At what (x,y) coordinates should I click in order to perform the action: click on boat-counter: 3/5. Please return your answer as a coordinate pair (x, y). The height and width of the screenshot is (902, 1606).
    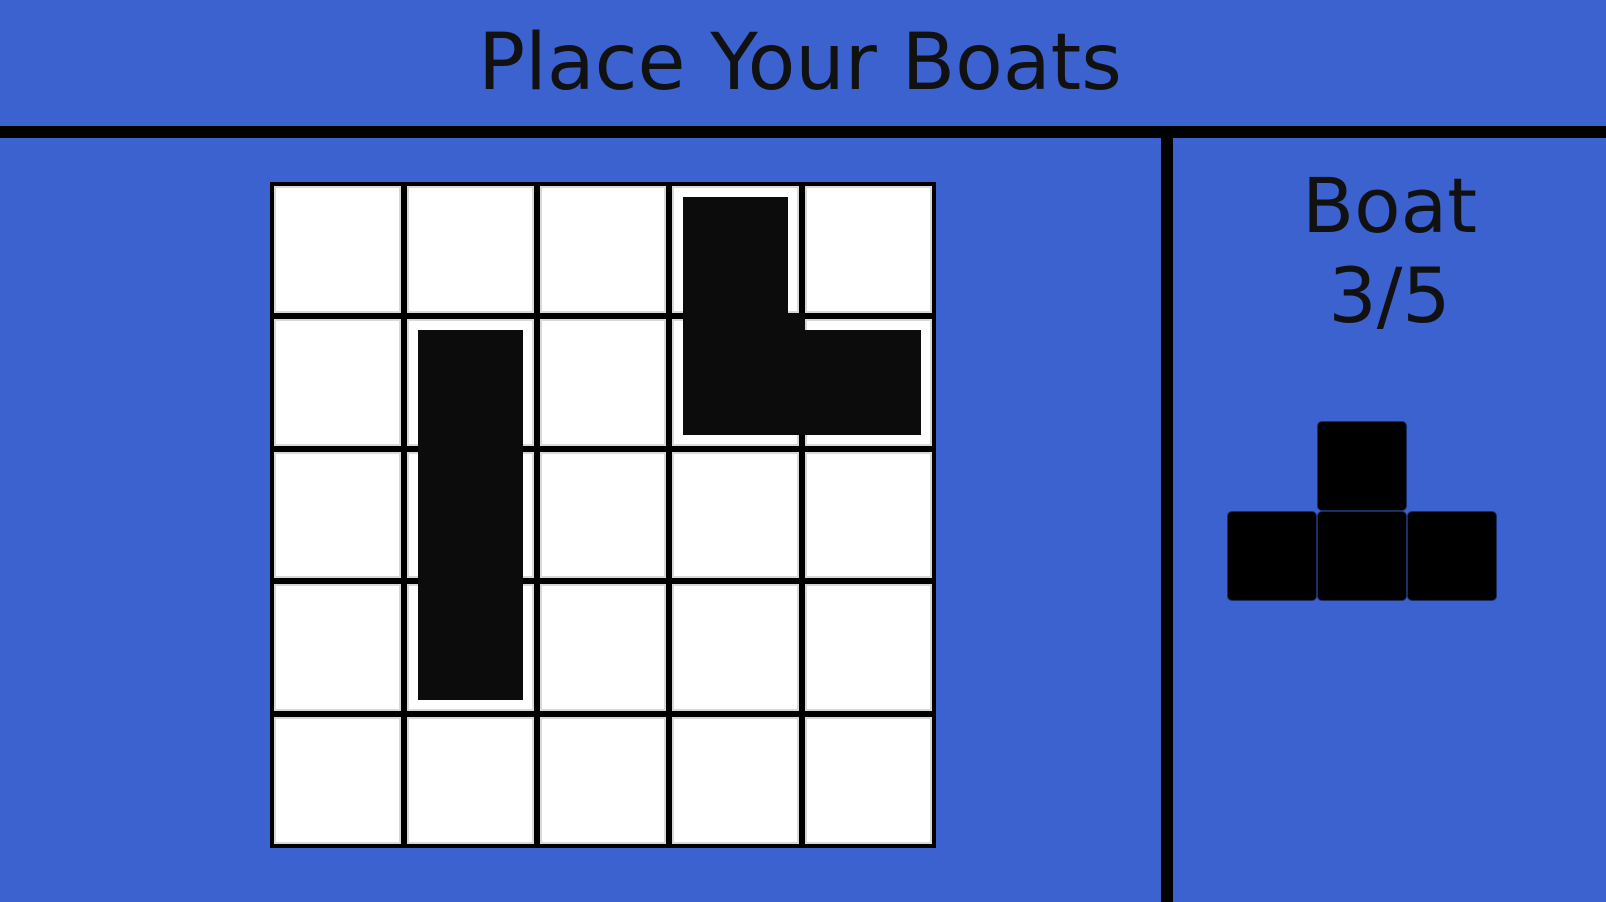
    Looking at the image, I should click on (1389, 295).